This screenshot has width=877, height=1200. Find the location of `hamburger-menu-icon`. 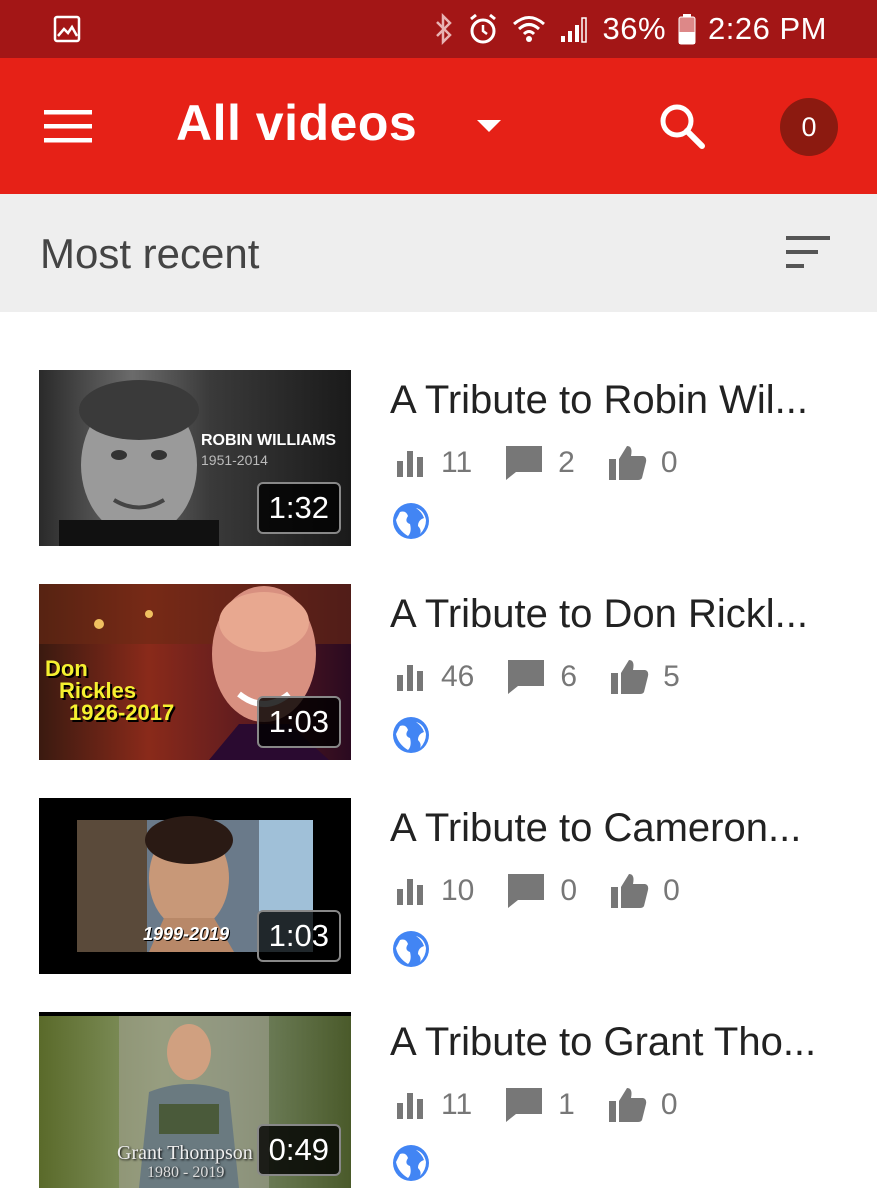

hamburger-menu-icon is located at coordinates (68, 126).